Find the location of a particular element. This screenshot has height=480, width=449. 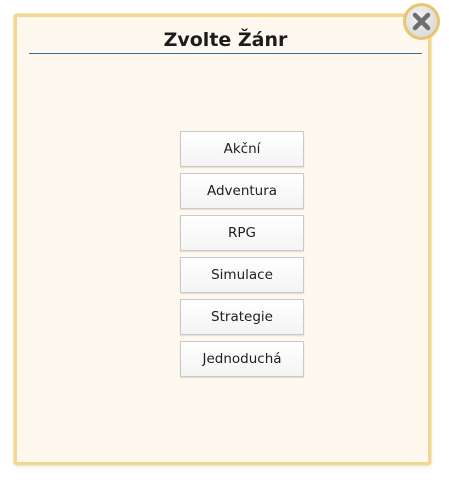

genre-button-akcni: Akční is located at coordinates (242, 149).